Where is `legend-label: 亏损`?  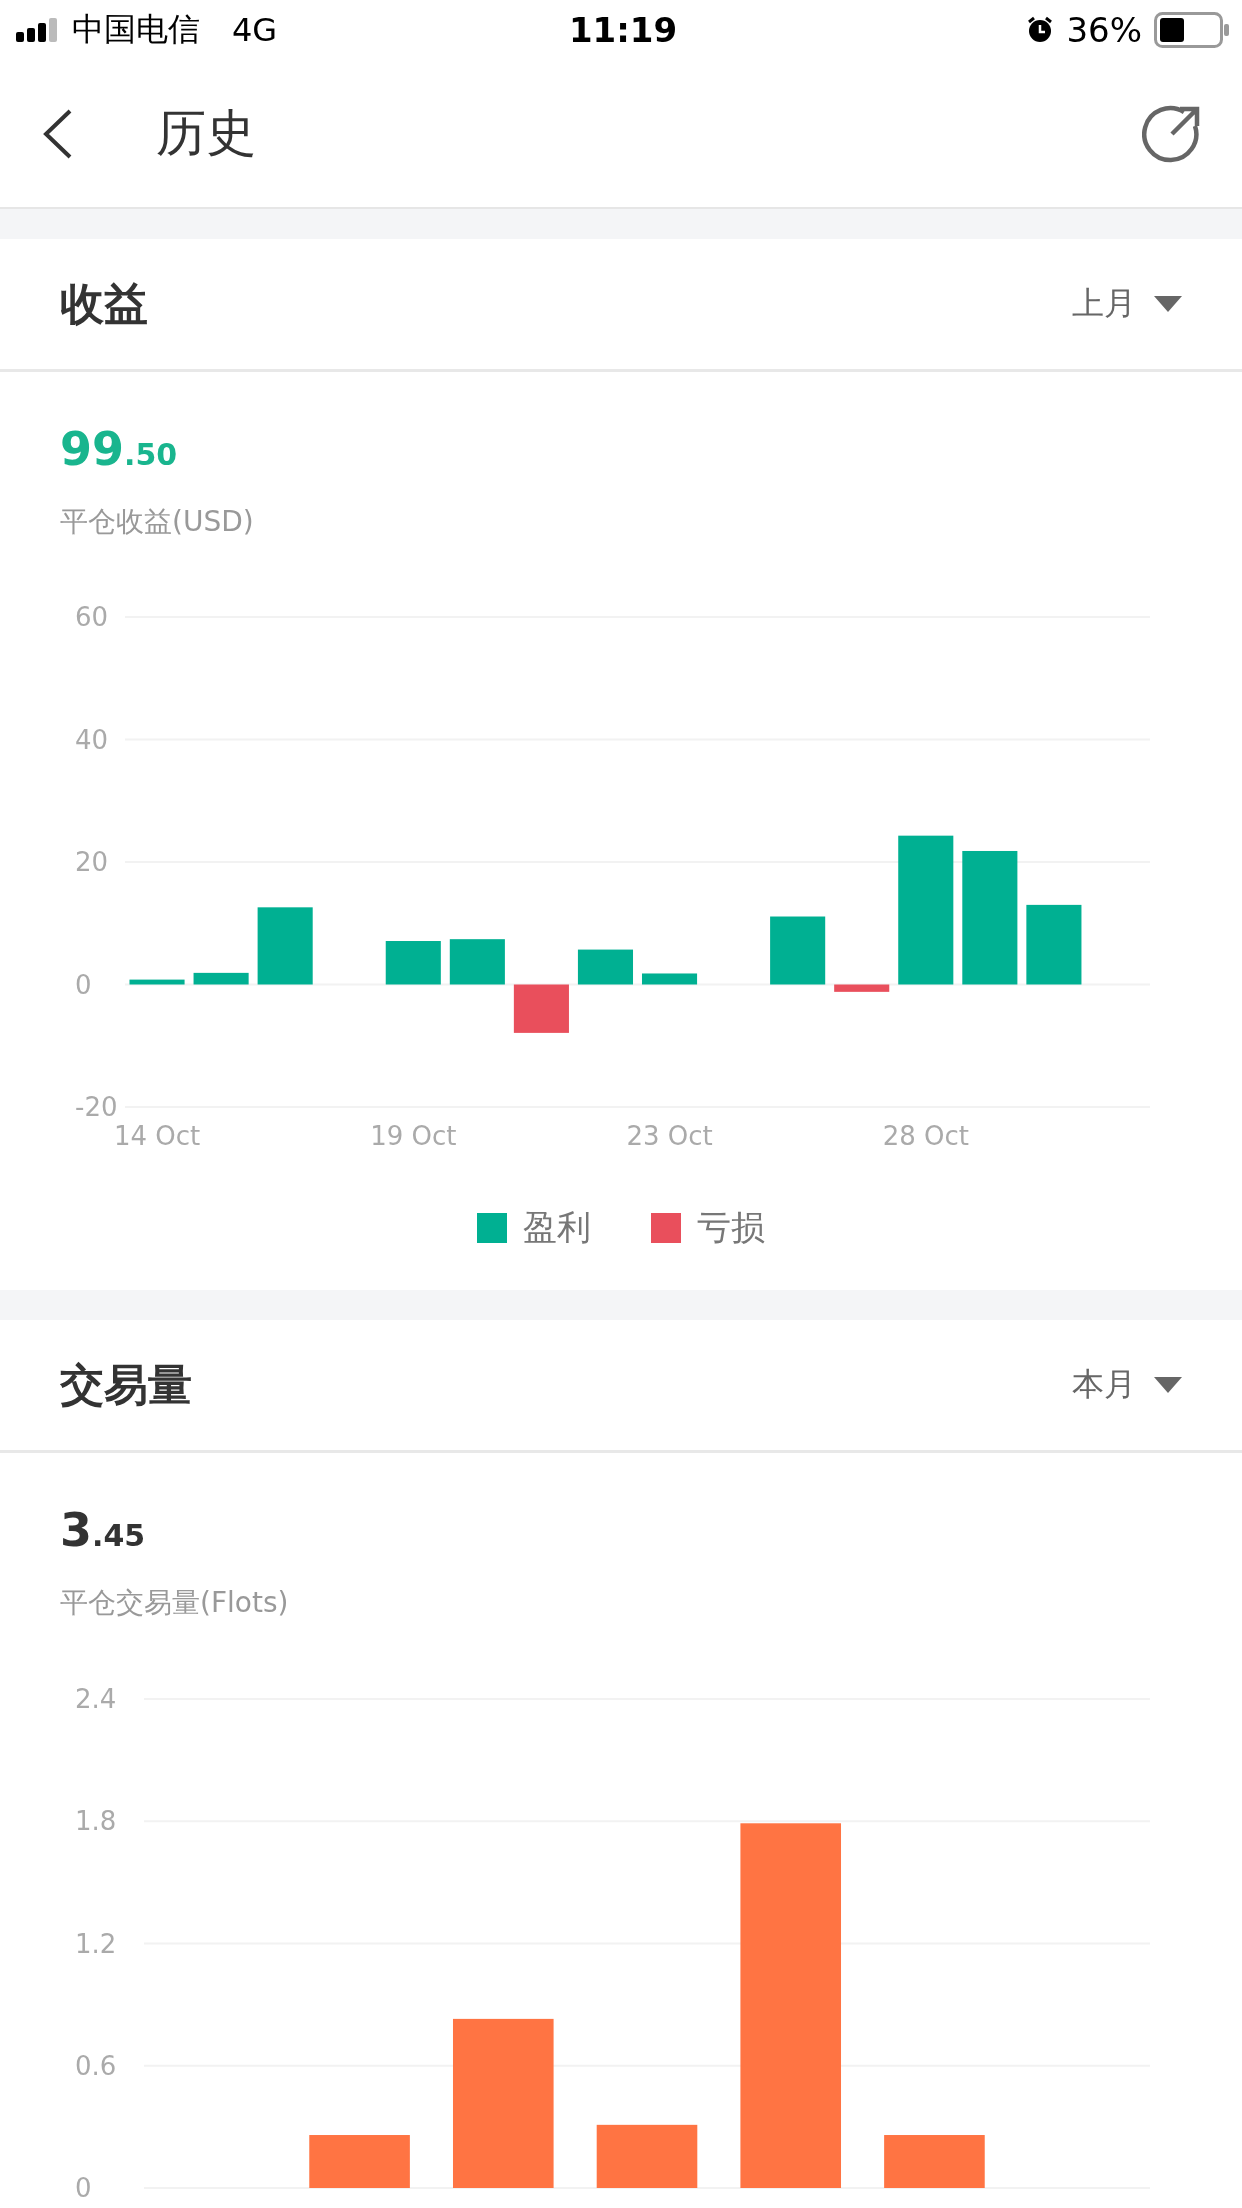
legend-label: 亏损 is located at coordinates (731, 1227).